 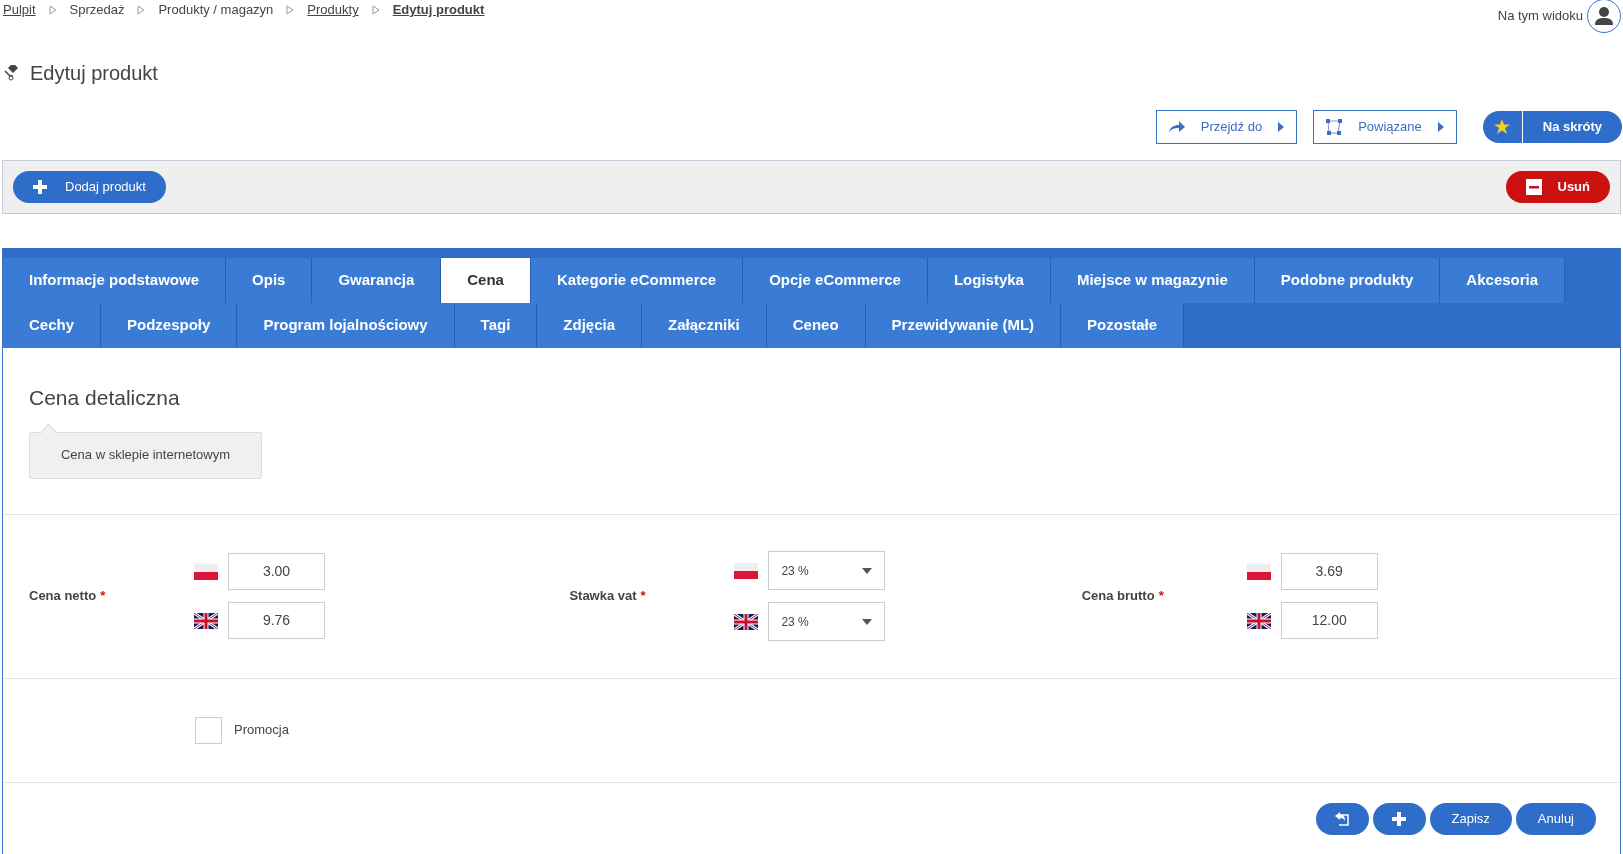 What do you see at coordinates (115, 280) in the screenshot?
I see `tab: Informacje podstawowe` at bounding box center [115, 280].